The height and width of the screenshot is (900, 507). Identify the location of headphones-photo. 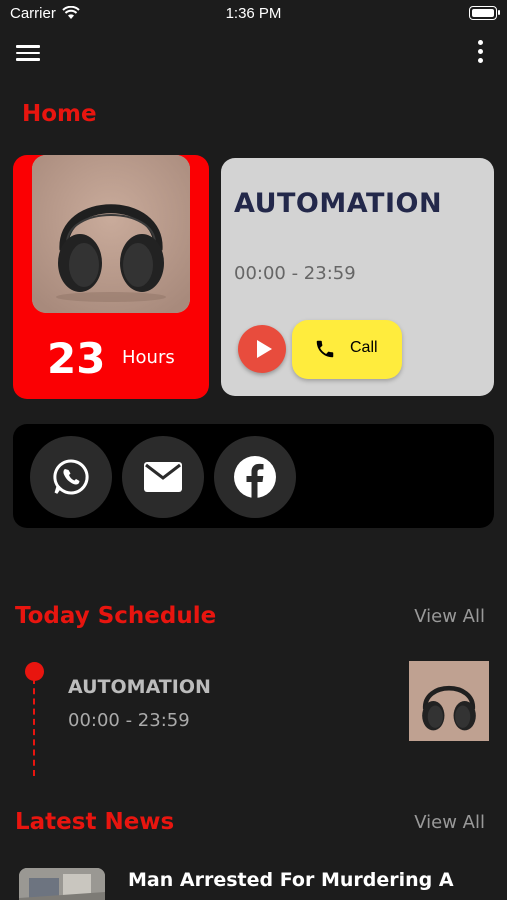
(111, 234).